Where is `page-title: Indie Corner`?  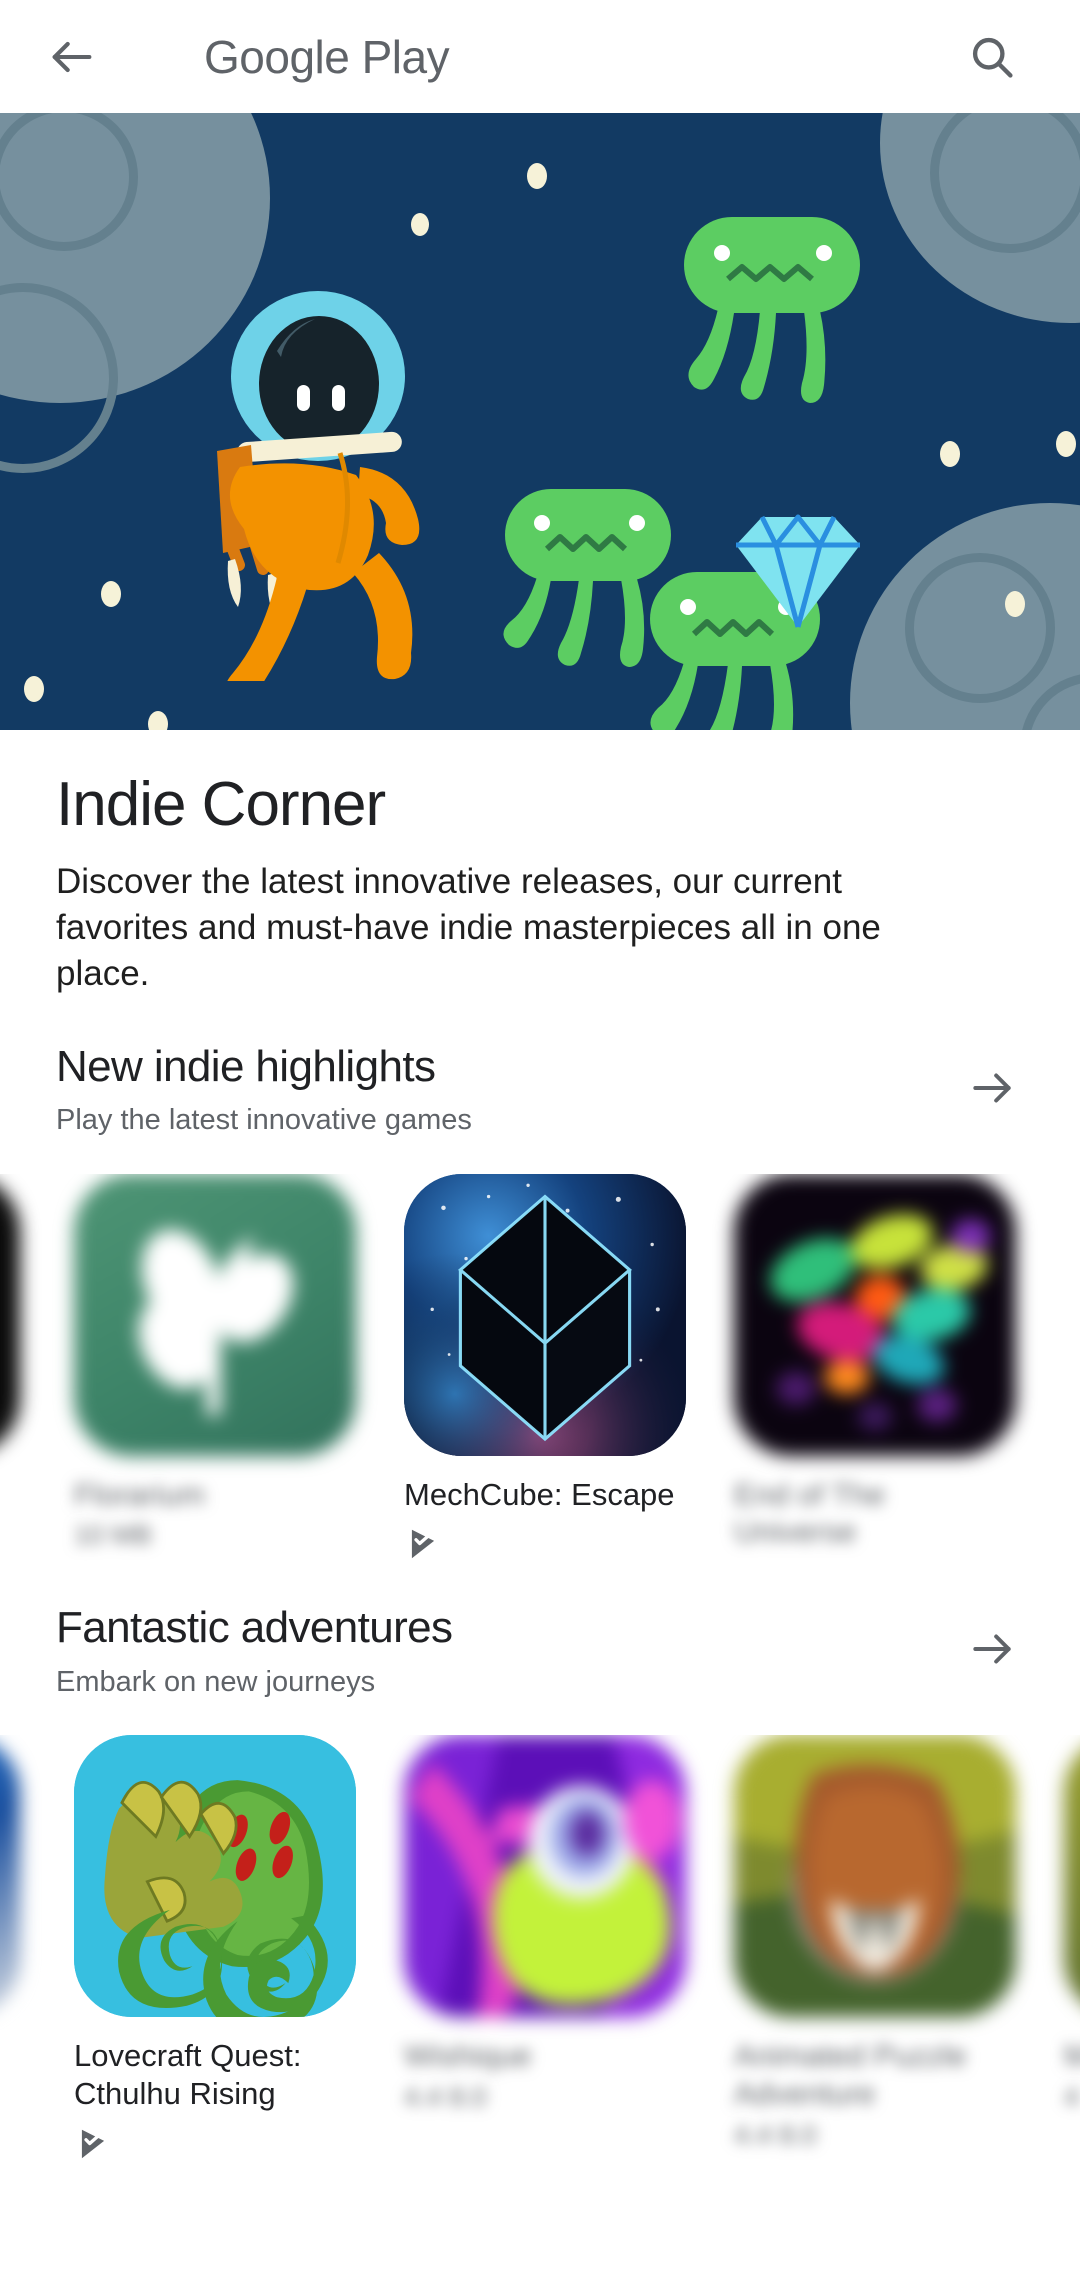
page-title: Indie Corner is located at coordinates (221, 804).